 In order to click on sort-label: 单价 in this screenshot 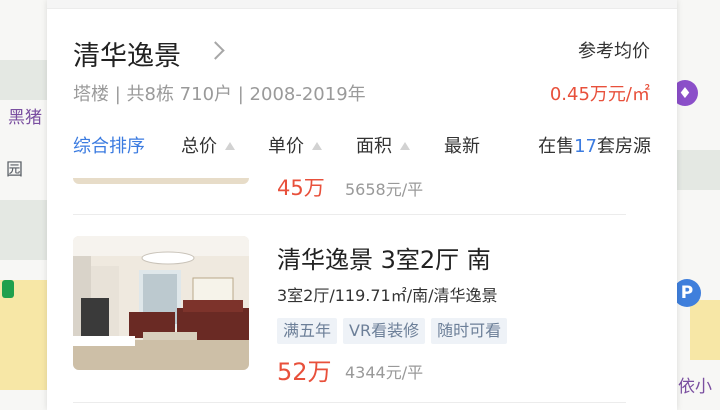, I will do `click(286, 146)`.